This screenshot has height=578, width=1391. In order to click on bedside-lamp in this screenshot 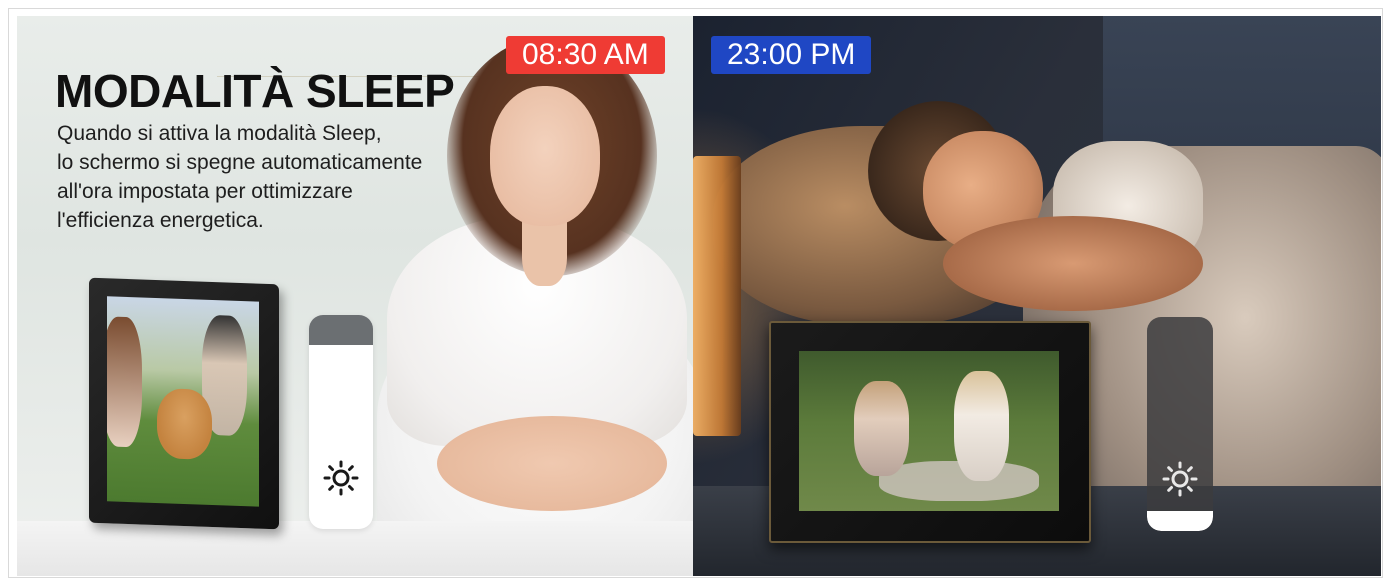, I will do `click(717, 296)`.